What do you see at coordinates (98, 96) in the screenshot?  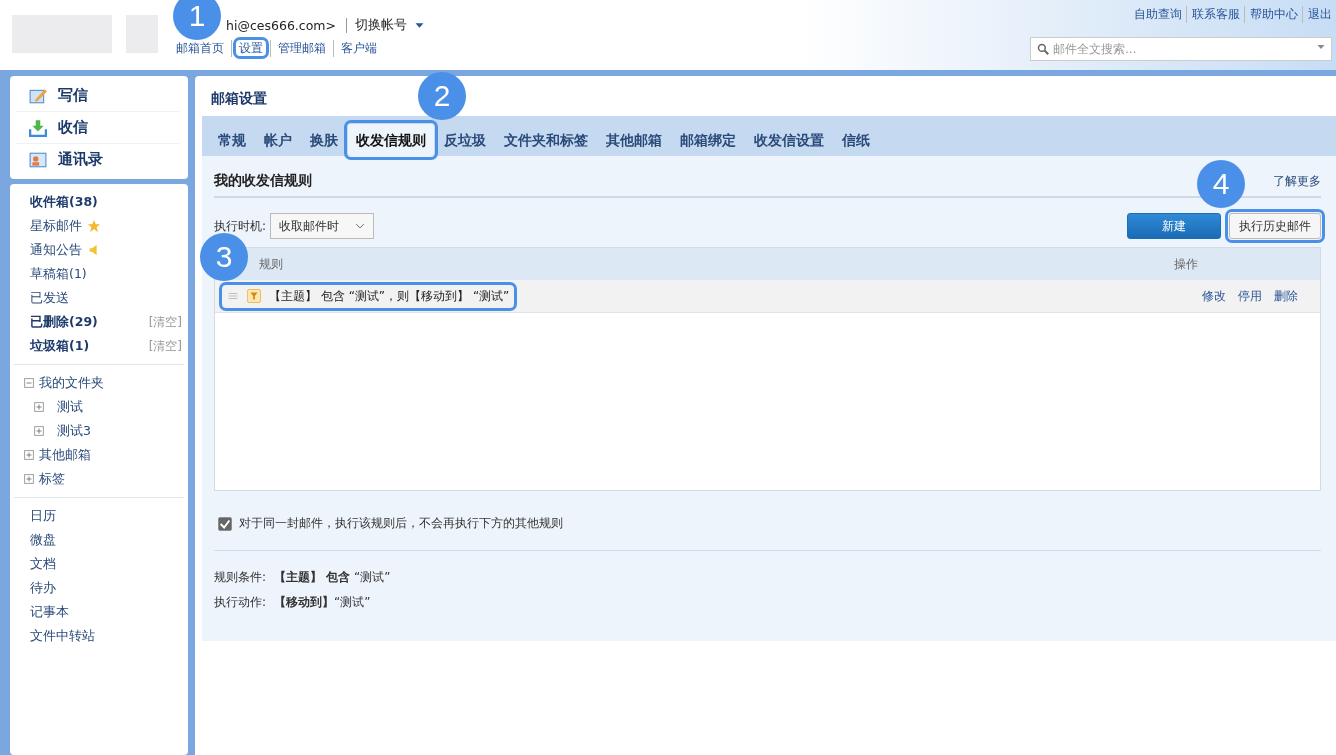 I see `sidebar-action: 写信` at bounding box center [98, 96].